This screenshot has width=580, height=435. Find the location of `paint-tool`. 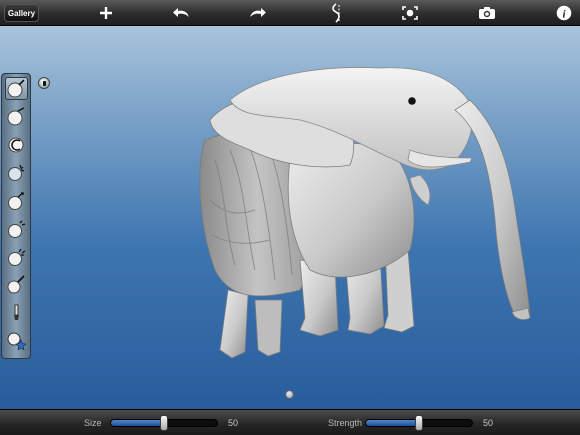

paint-tool is located at coordinates (16, 284).